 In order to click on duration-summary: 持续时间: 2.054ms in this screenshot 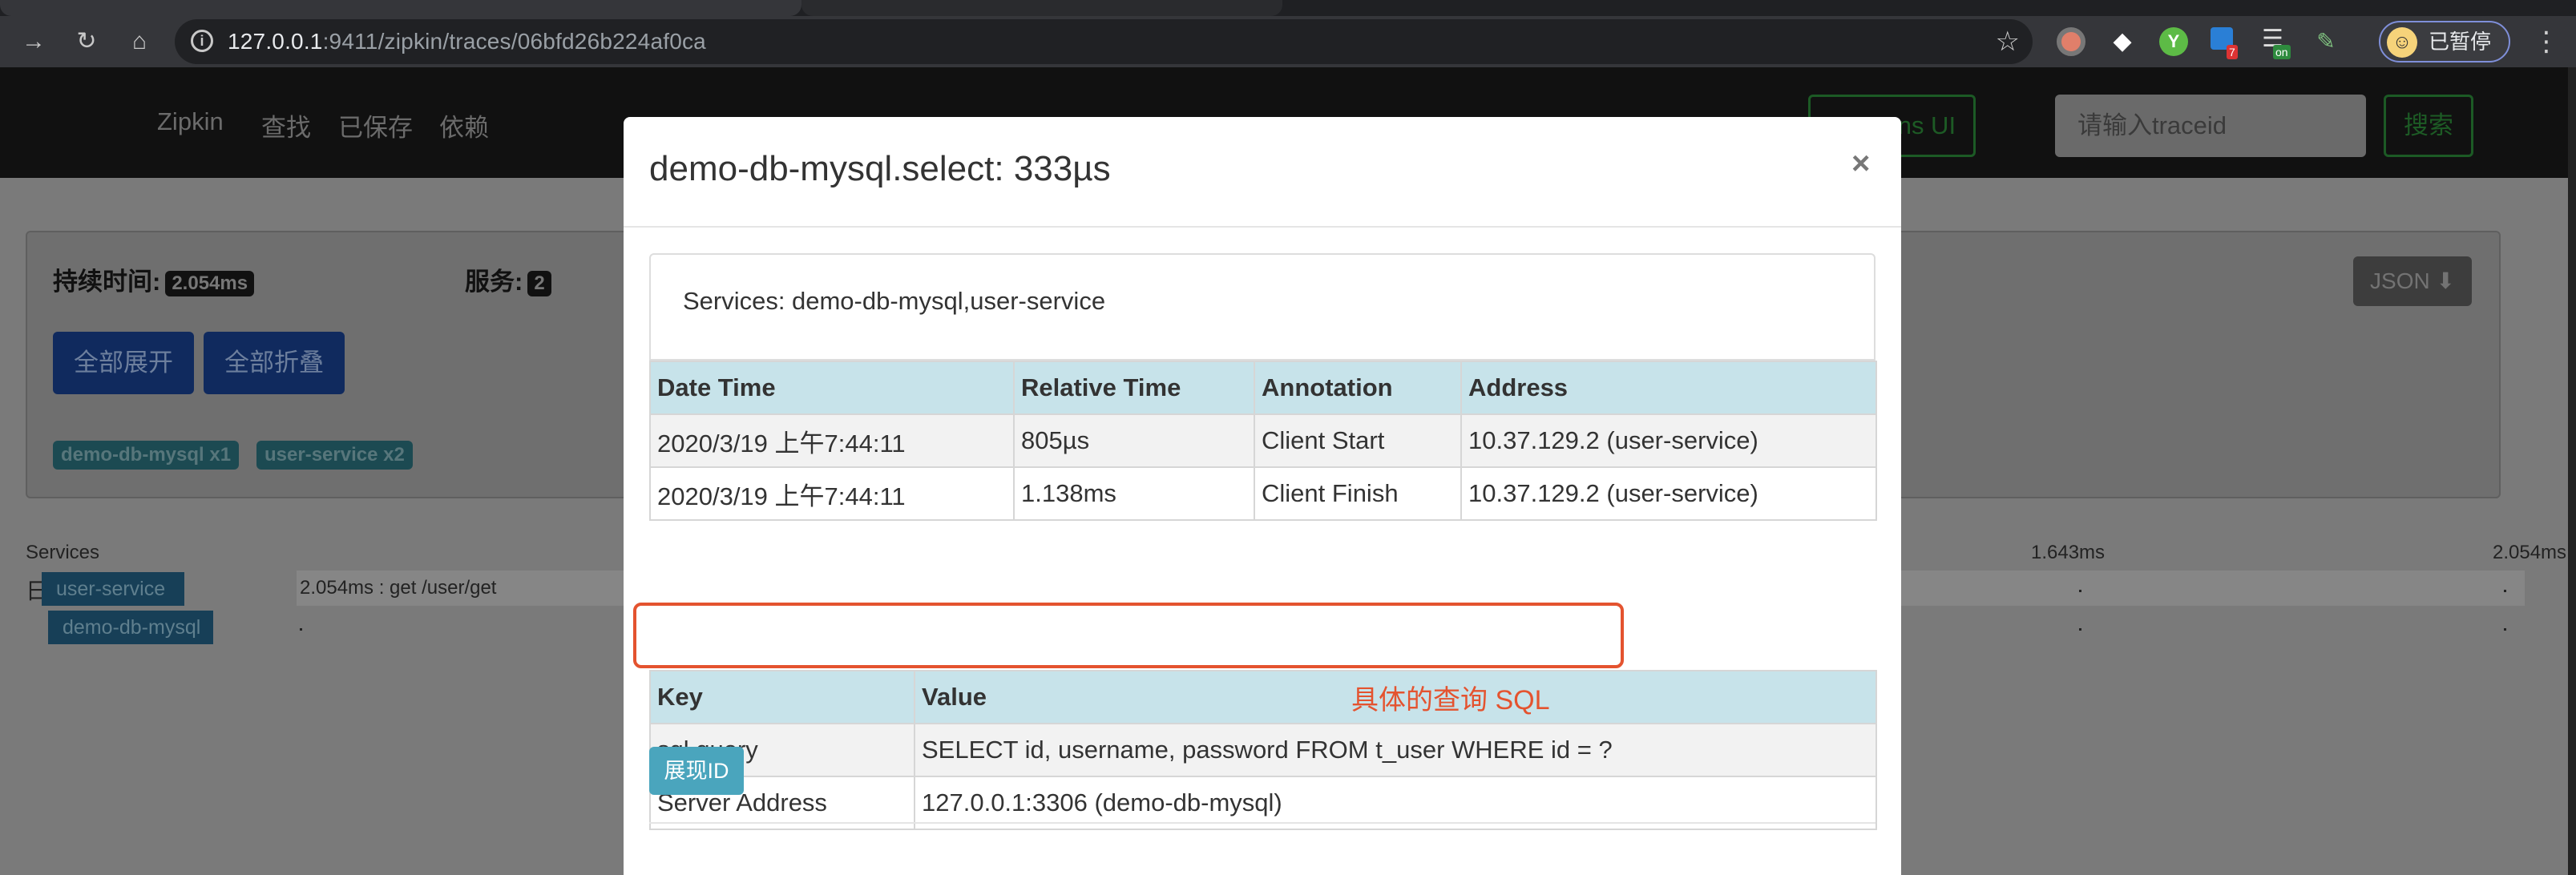, I will do `click(154, 279)`.